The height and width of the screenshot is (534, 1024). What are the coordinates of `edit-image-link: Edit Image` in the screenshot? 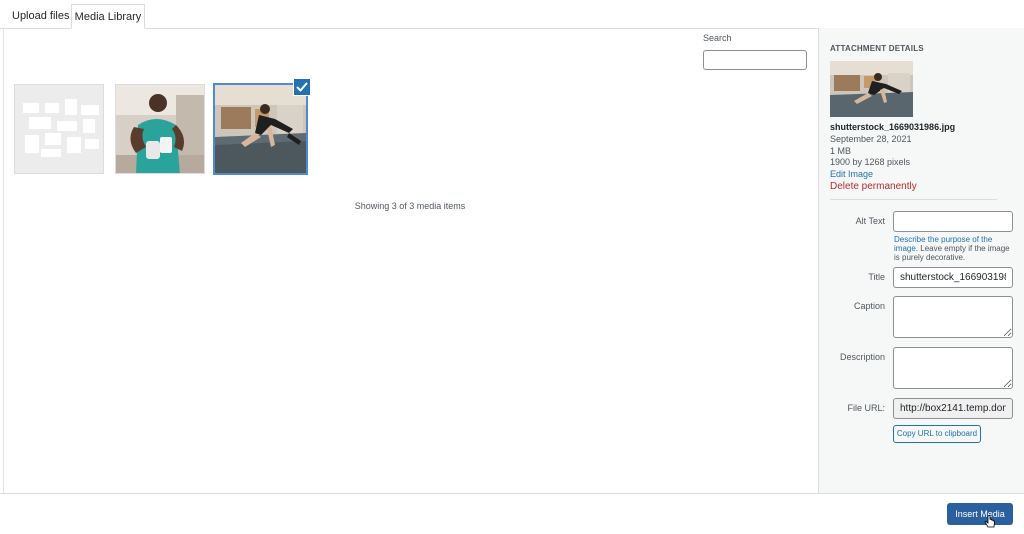 It's located at (851, 174).